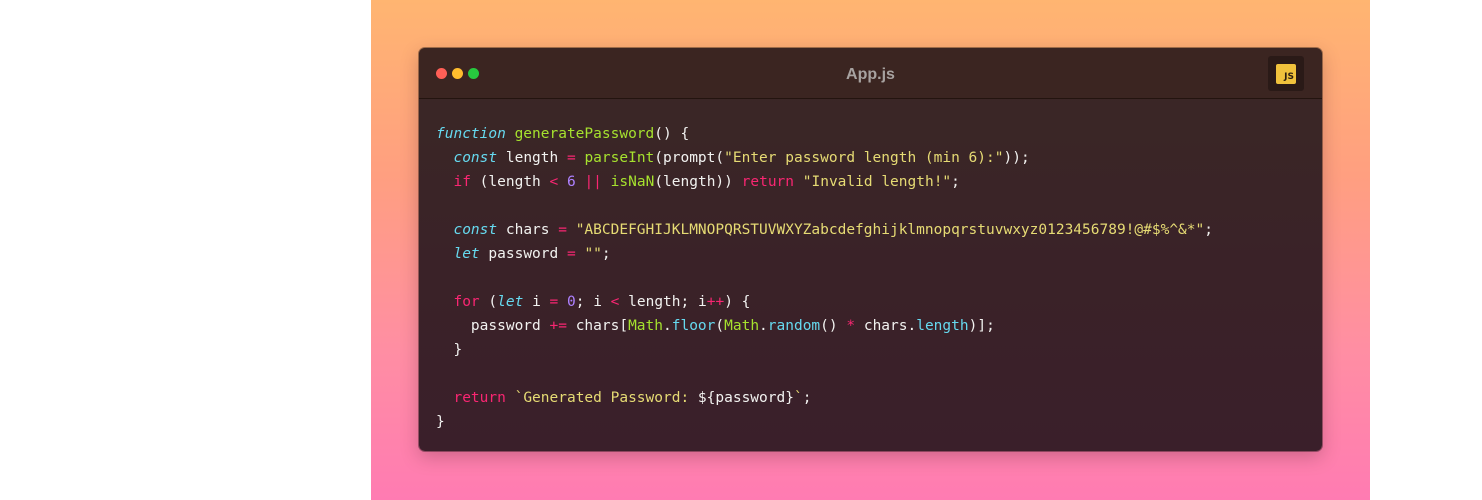  I want to click on code-token: () {, so click(672, 134).